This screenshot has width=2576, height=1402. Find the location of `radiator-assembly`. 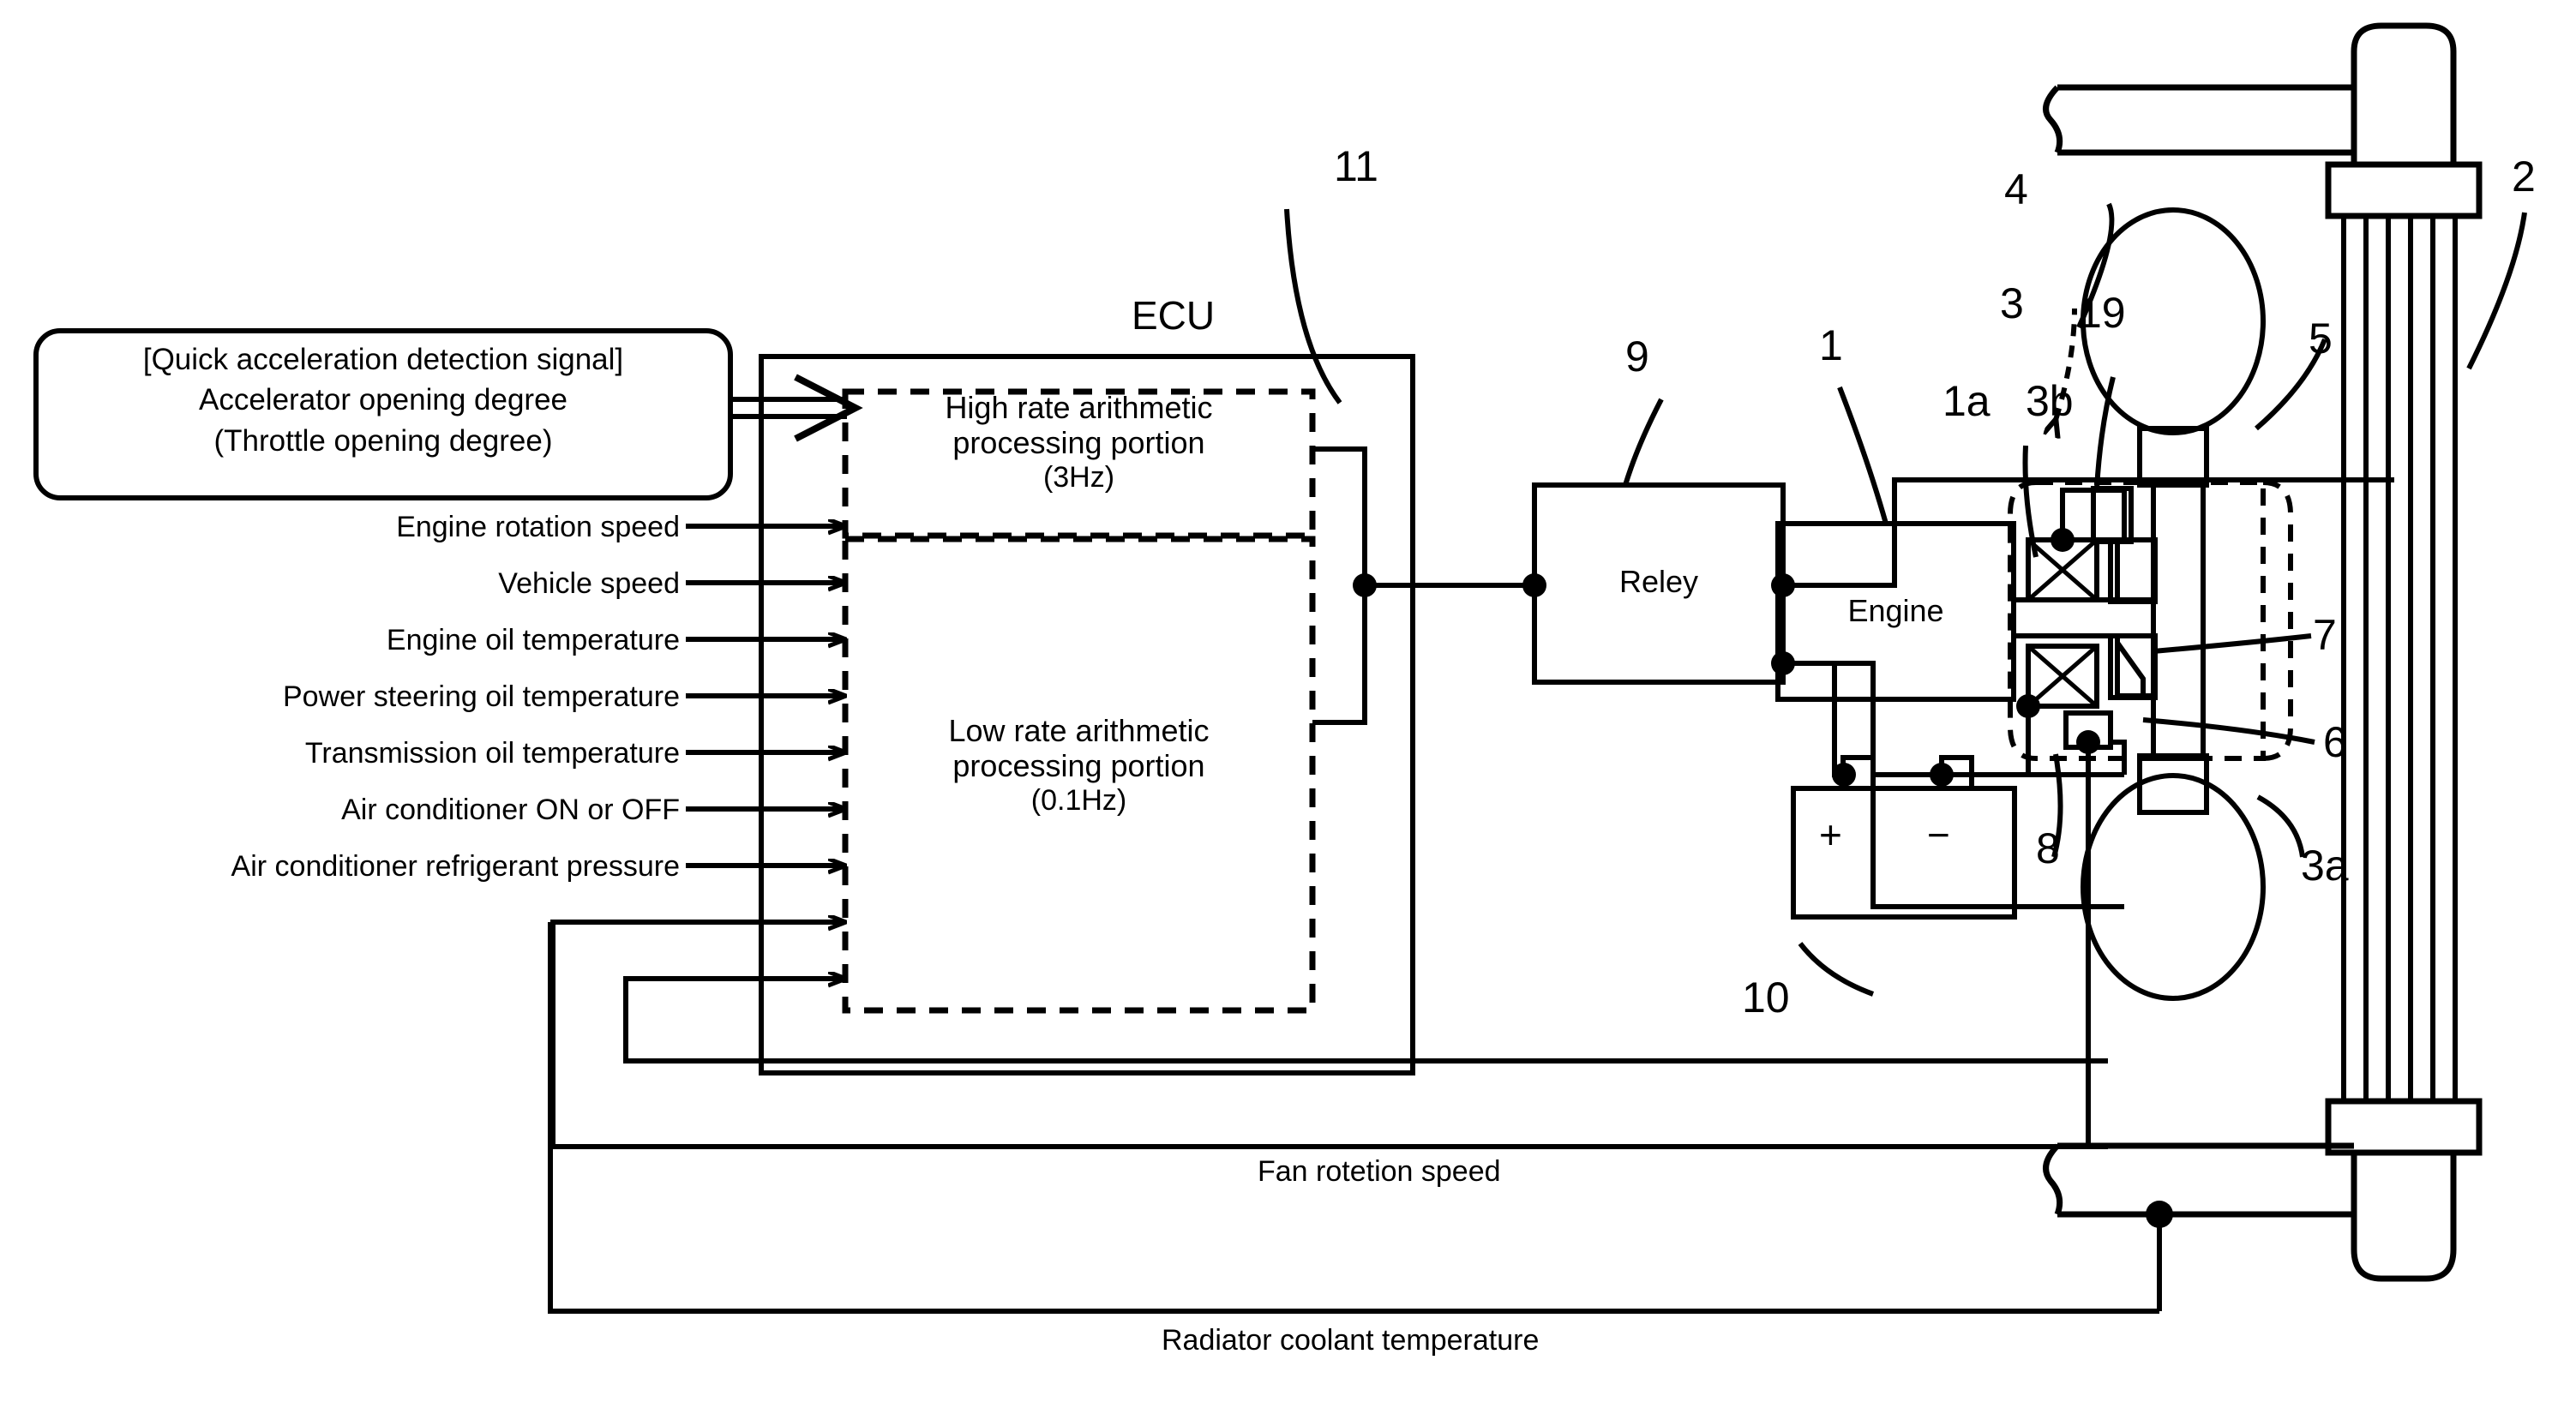

radiator-assembly is located at coordinates (2404, 652).